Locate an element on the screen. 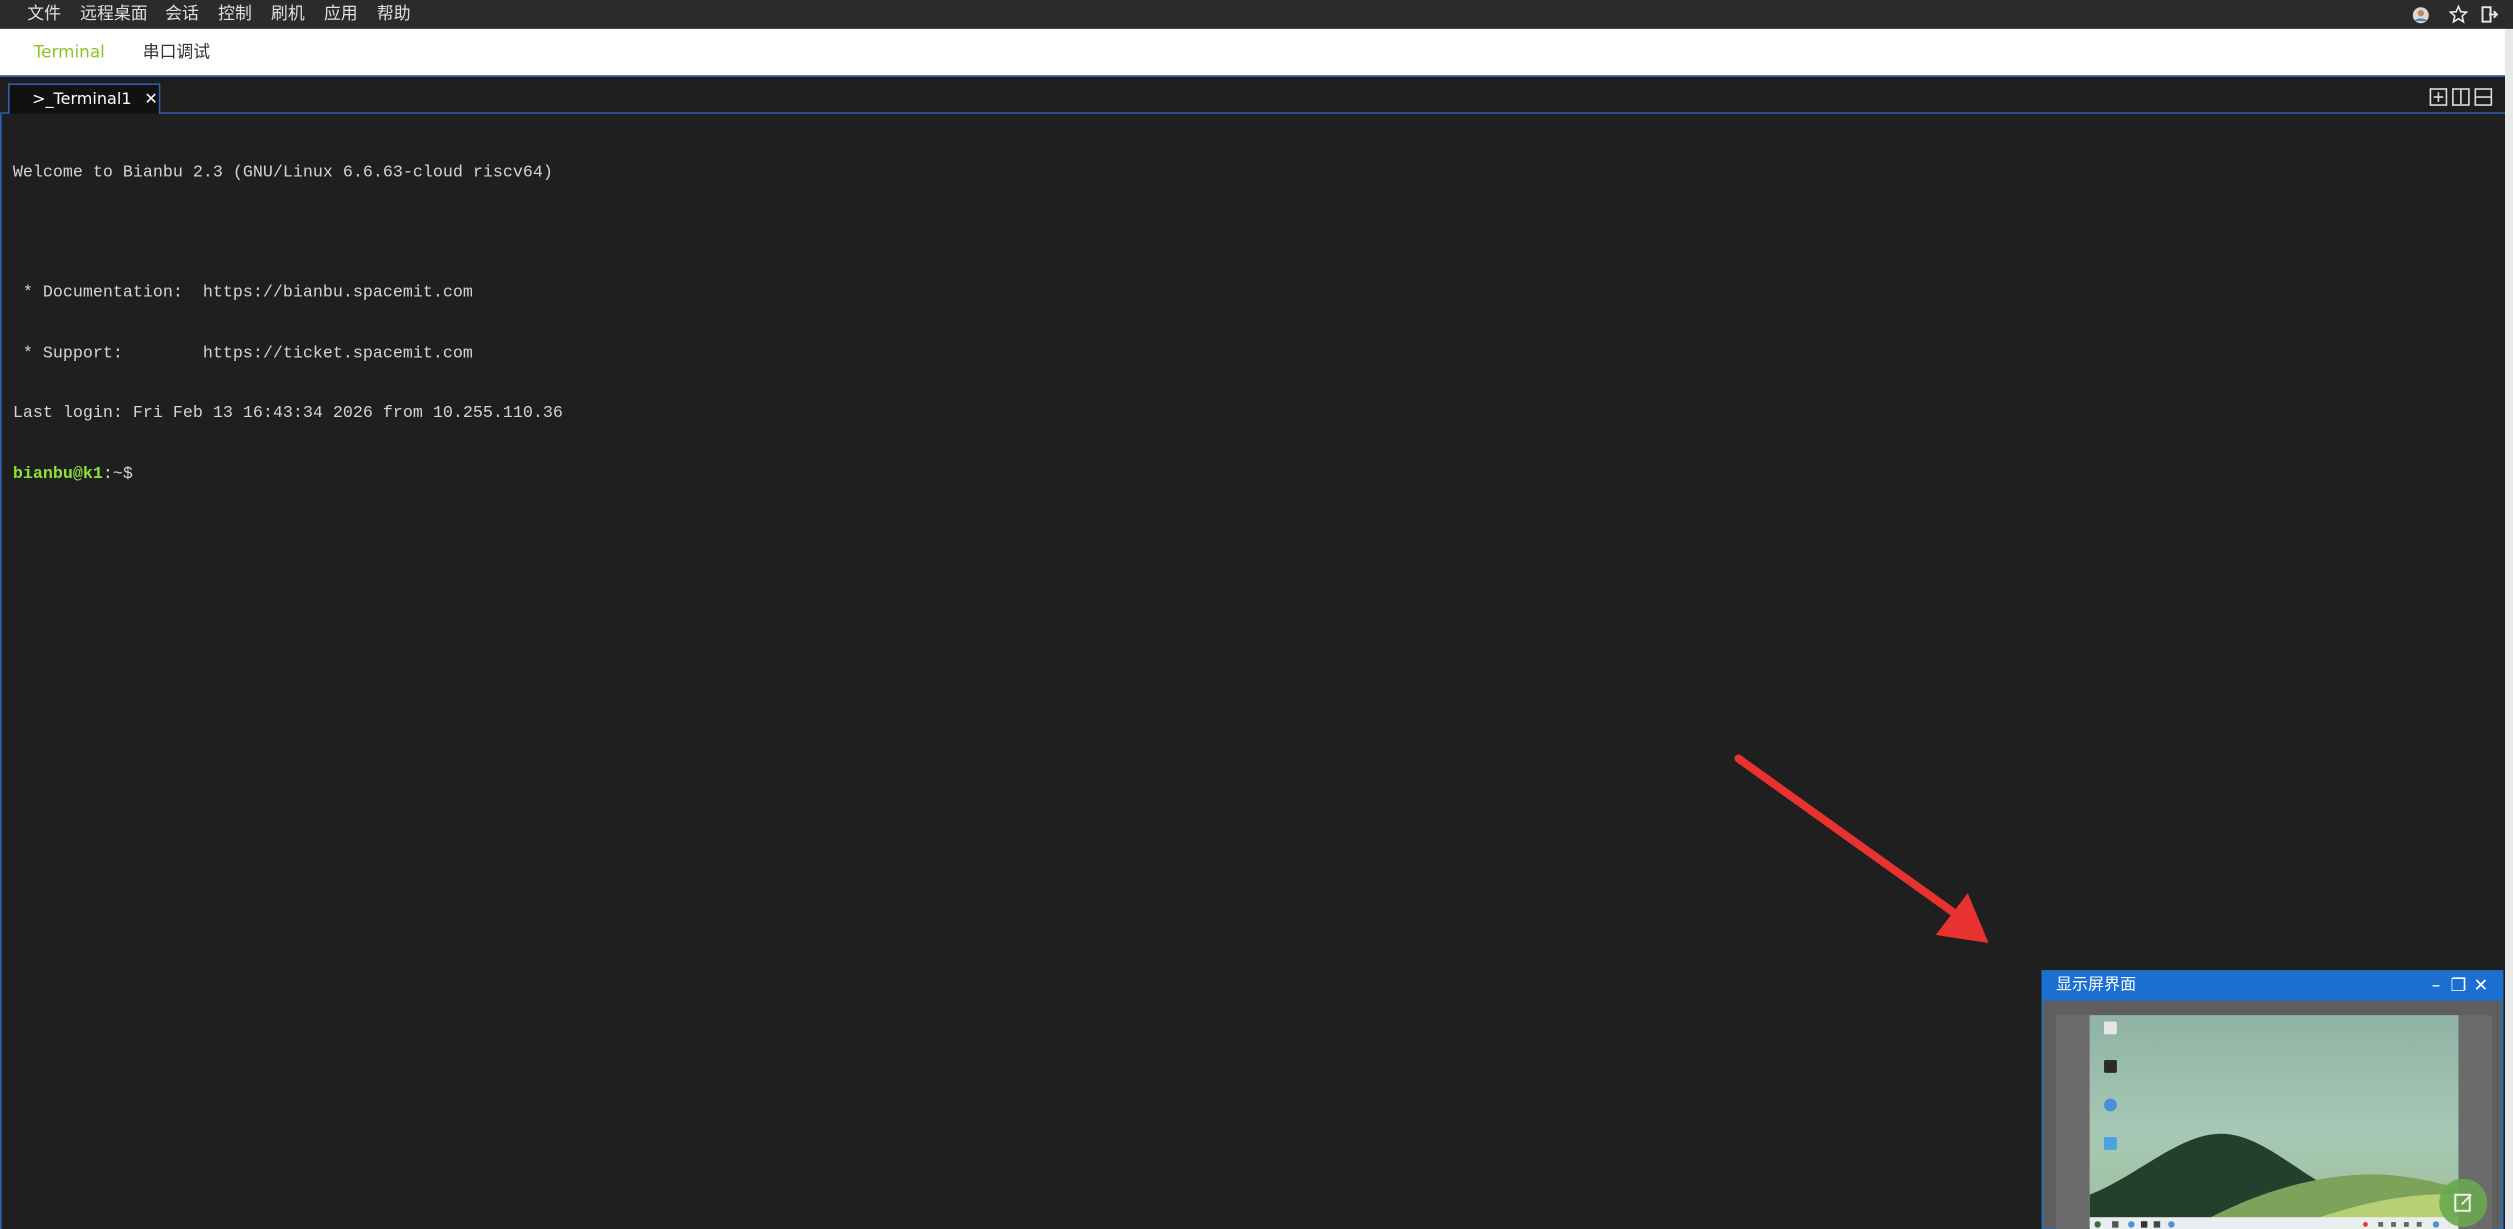  remote-taskbar is located at coordinates (2274, 1223).